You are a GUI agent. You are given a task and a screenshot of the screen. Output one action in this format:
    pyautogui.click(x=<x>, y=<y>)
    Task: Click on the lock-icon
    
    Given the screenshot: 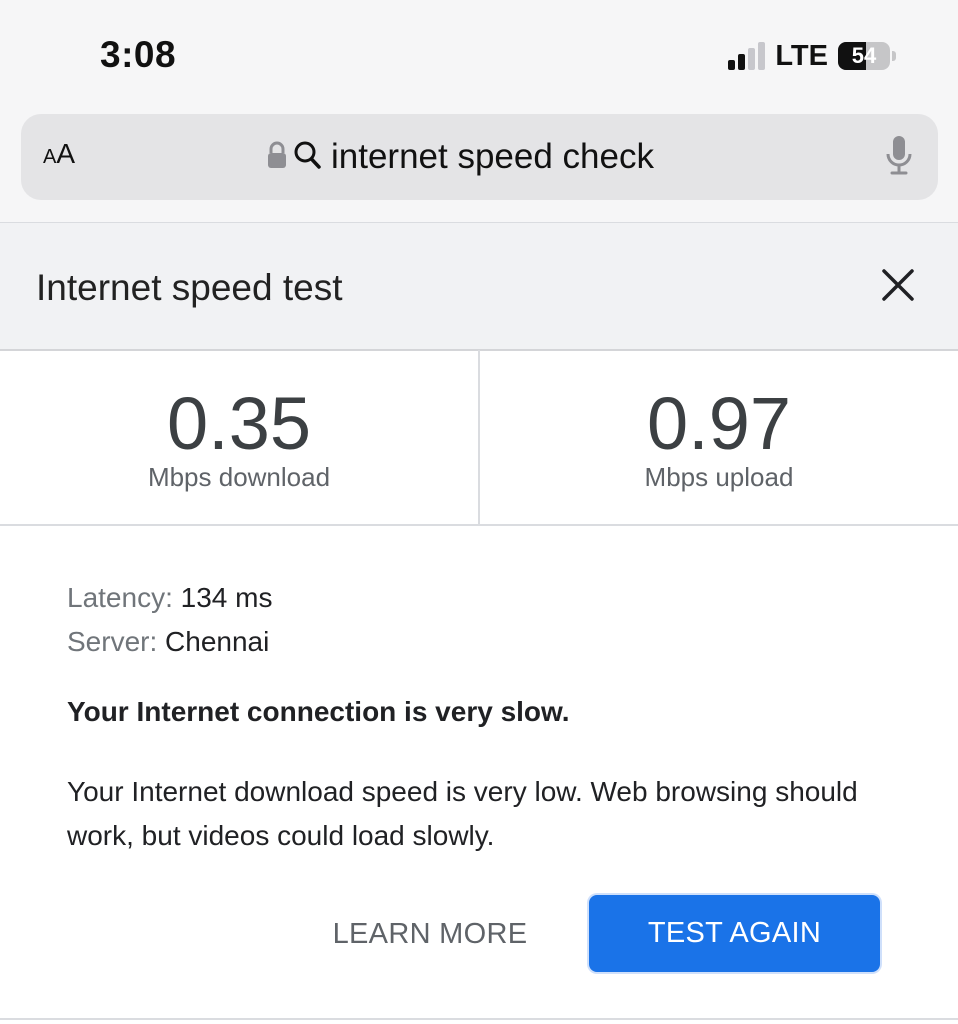 What is the action you would take?
    pyautogui.click(x=277, y=157)
    